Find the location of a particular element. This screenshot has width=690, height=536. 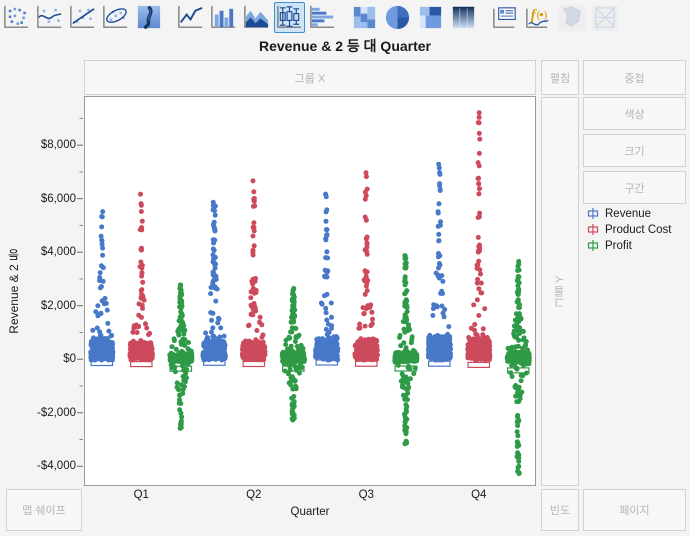

formula-icon: f() is located at coordinates (538, 17).